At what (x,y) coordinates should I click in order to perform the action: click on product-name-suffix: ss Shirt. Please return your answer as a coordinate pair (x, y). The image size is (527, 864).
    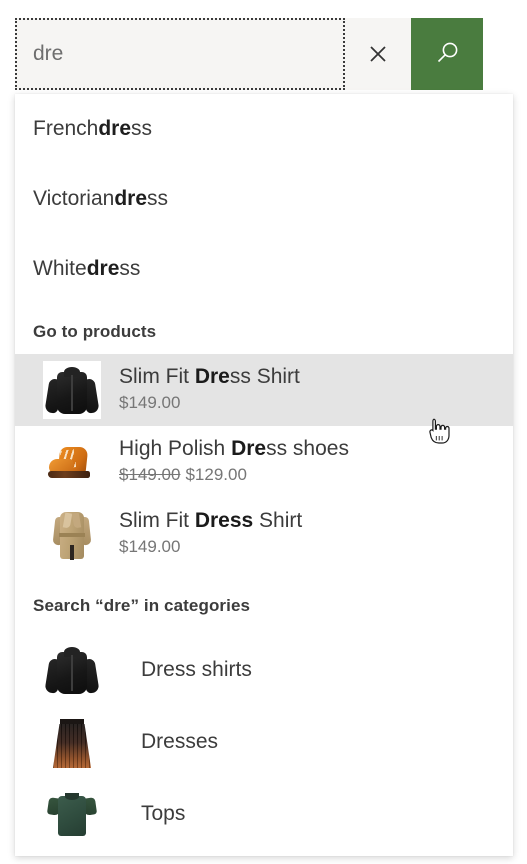
    Looking at the image, I should click on (264, 377).